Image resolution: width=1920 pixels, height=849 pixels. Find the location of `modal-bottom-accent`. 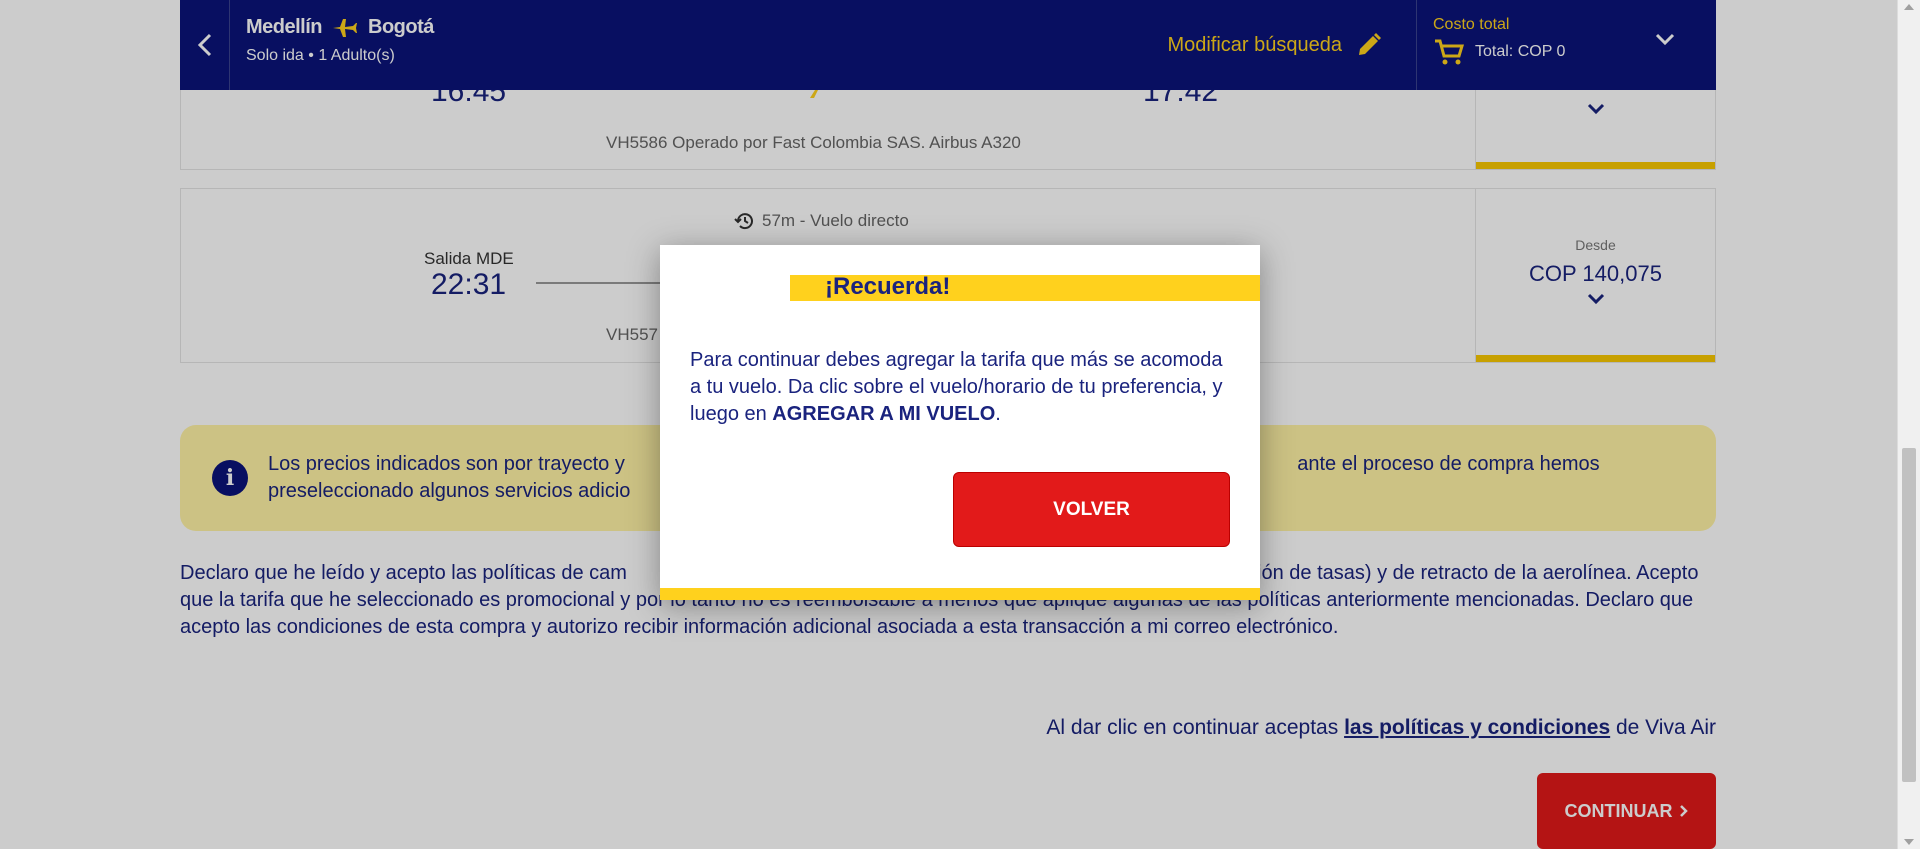

modal-bottom-accent is located at coordinates (960, 594).